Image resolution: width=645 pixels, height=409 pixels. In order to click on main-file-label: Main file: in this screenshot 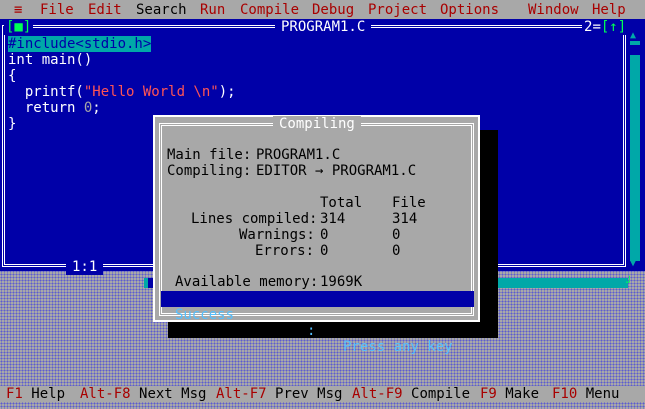, I will do `click(209, 155)`.